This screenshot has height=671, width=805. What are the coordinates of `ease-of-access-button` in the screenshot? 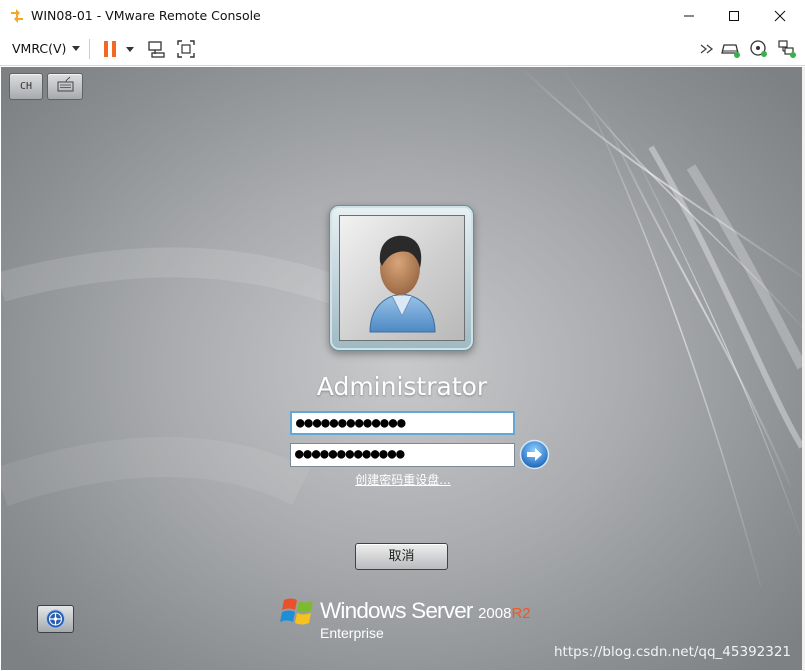 It's located at (55, 619).